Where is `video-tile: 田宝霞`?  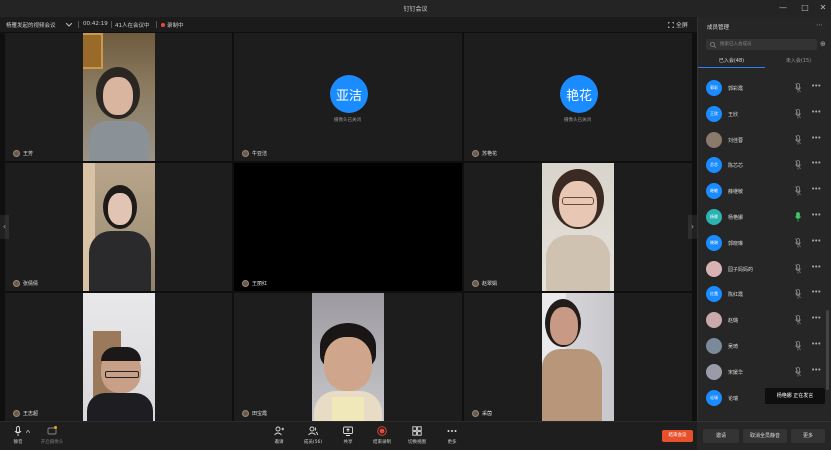 video-tile: 田宝霞 is located at coordinates (348, 357).